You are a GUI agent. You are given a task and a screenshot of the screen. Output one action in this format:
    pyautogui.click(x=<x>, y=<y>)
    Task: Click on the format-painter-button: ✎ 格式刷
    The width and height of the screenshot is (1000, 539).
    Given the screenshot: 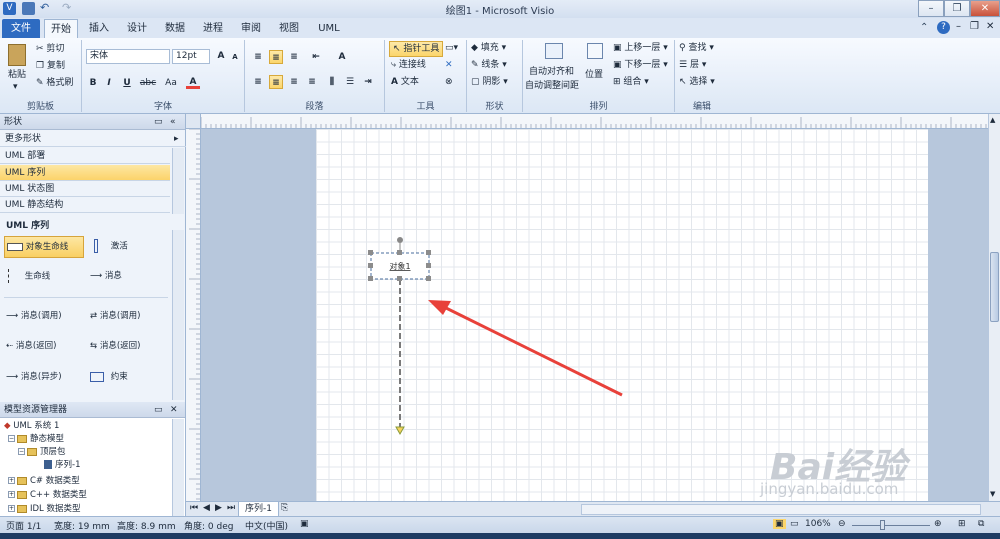 What is the action you would take?
    pyautogui.click(x=54, y=83)
    